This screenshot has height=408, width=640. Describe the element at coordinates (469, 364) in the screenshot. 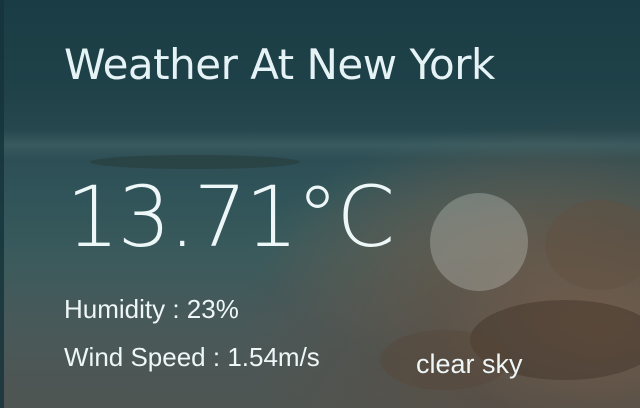

I see `weather-description: clear sky` at that location.